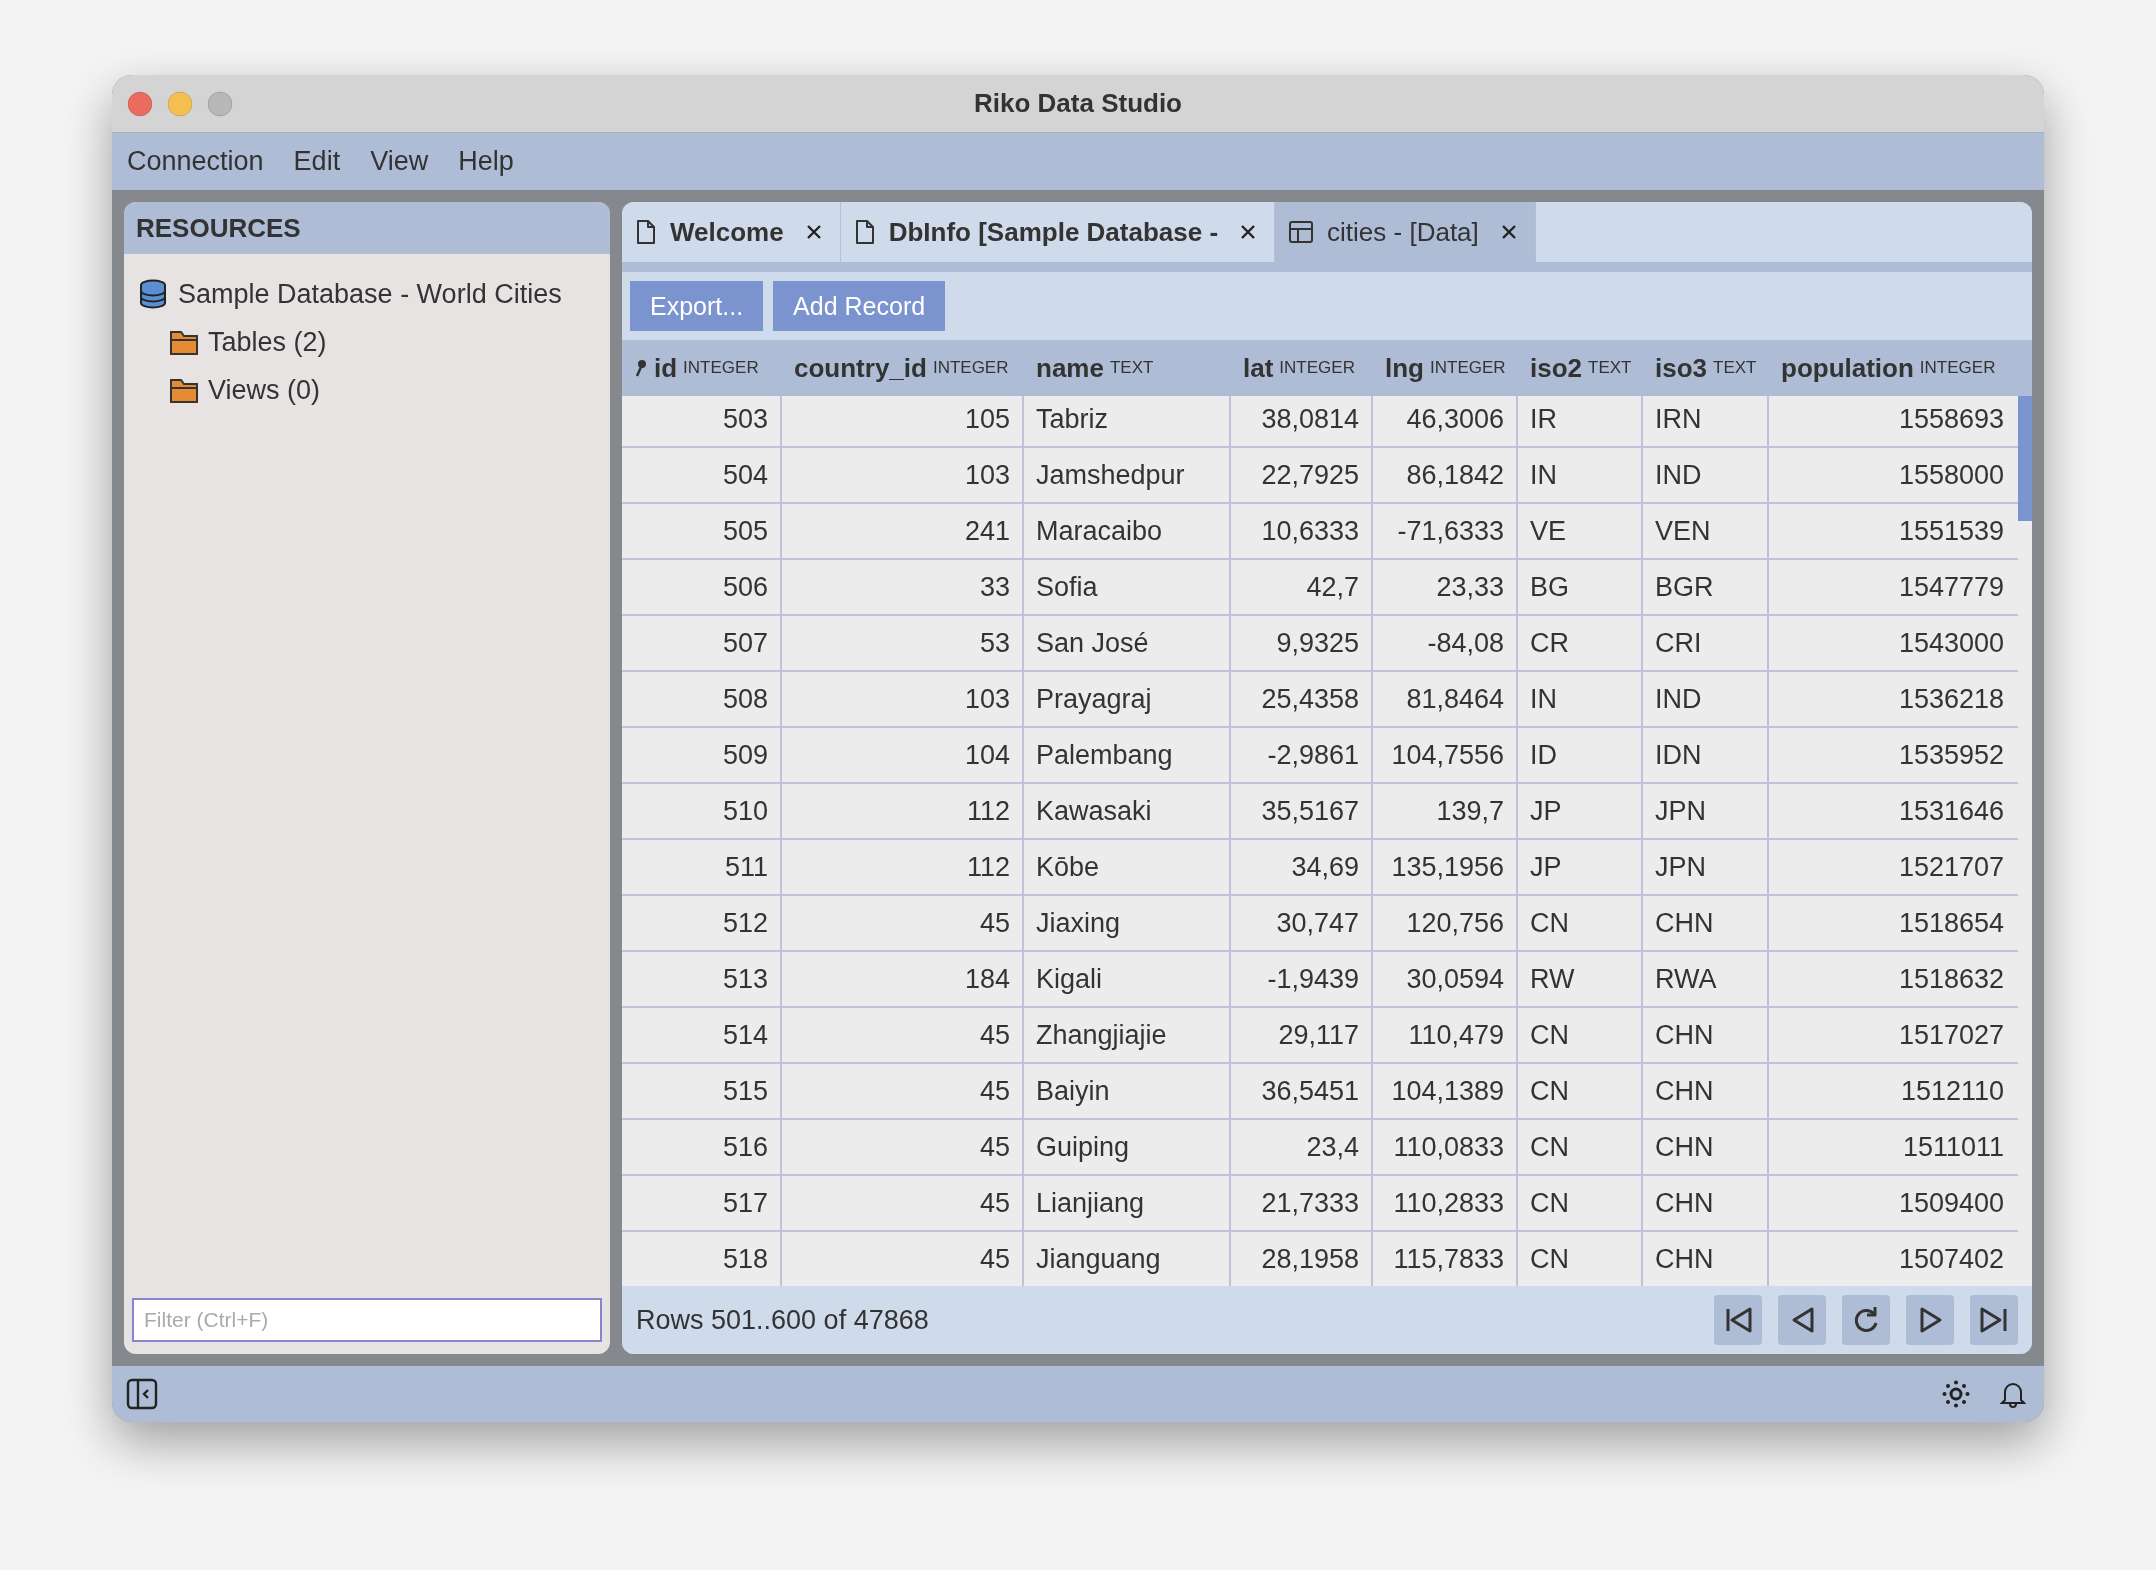 This screenshot has width=2156, height=1570. Describe the element at coordinates (1951, 1035) in the screenshot. I see `table-cell-text: 1517027` at that location.